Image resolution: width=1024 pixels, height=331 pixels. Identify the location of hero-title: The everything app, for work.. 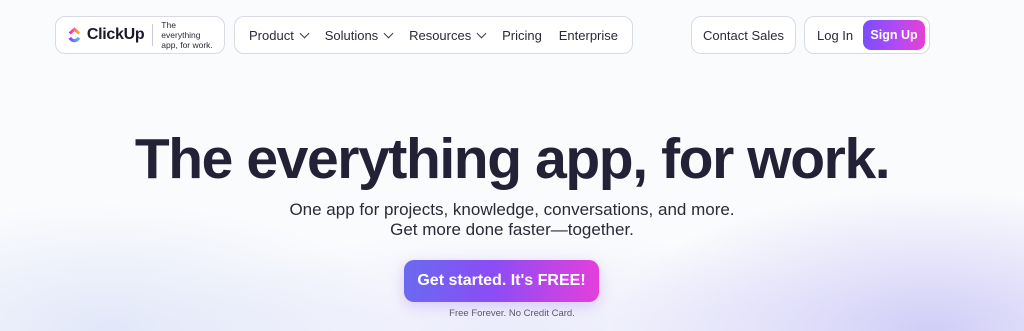
(512, 159).